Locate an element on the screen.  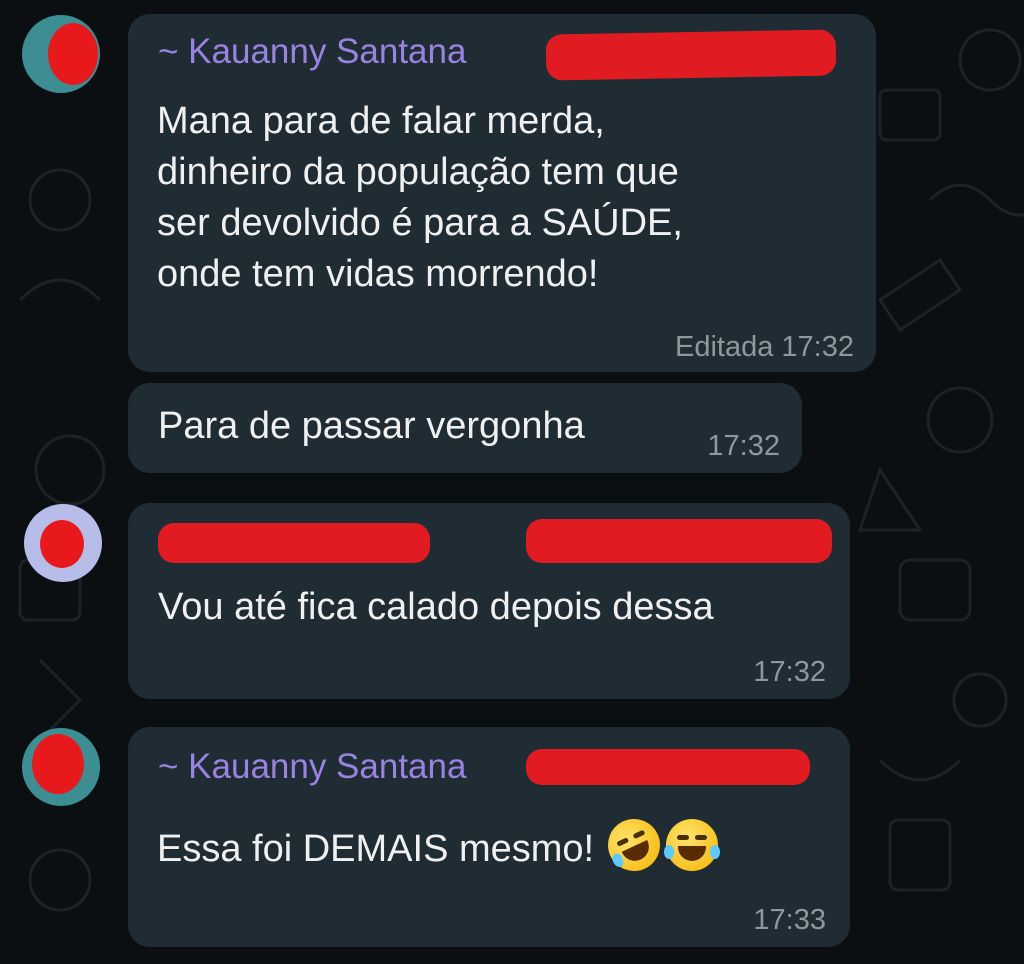
redacted-sender-name is located at coordinates (294, 543).